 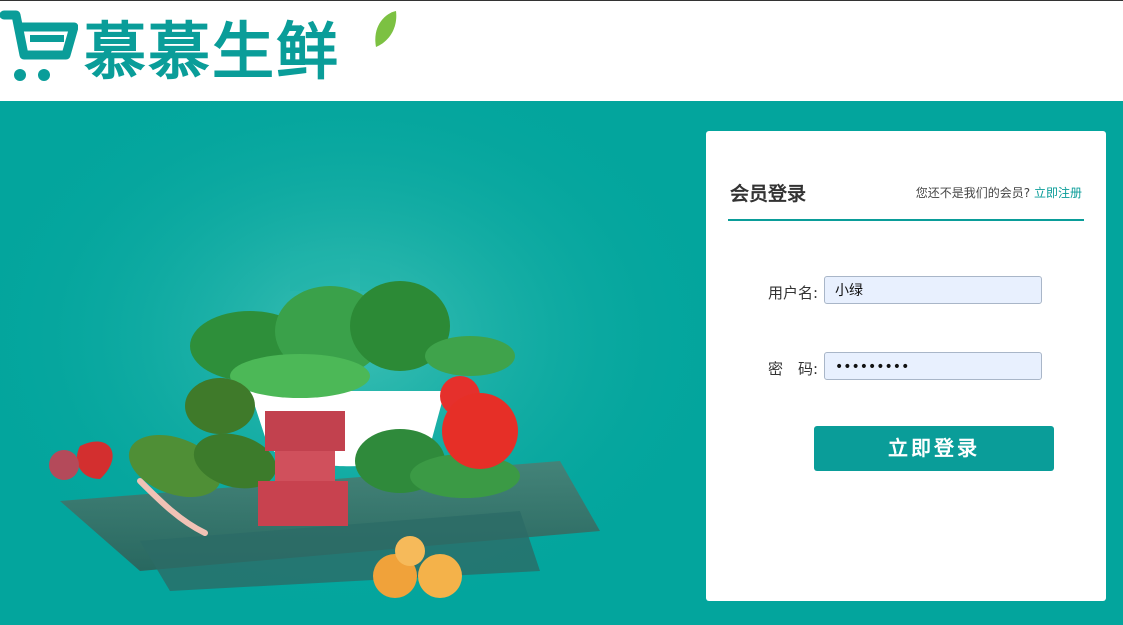 I want to click on password-label: 密 码:, so click(x=793, y=369).